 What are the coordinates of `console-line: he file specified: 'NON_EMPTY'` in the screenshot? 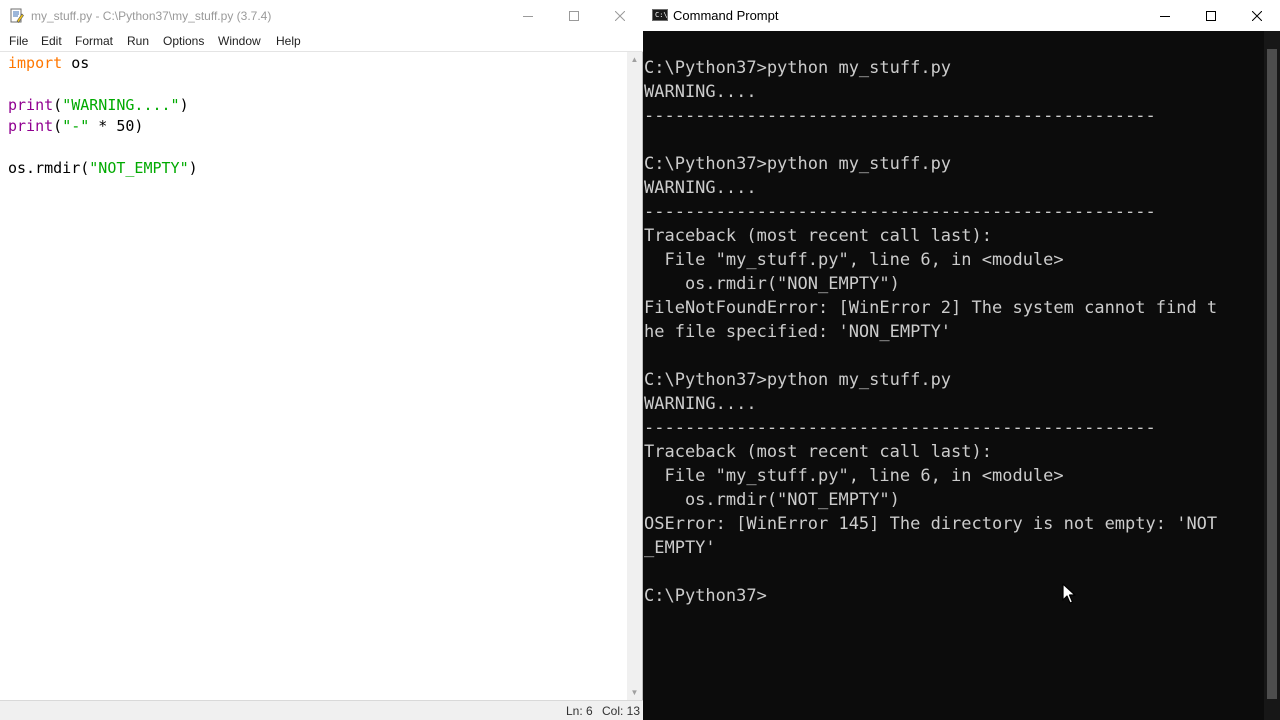 It's located at (798, 332).